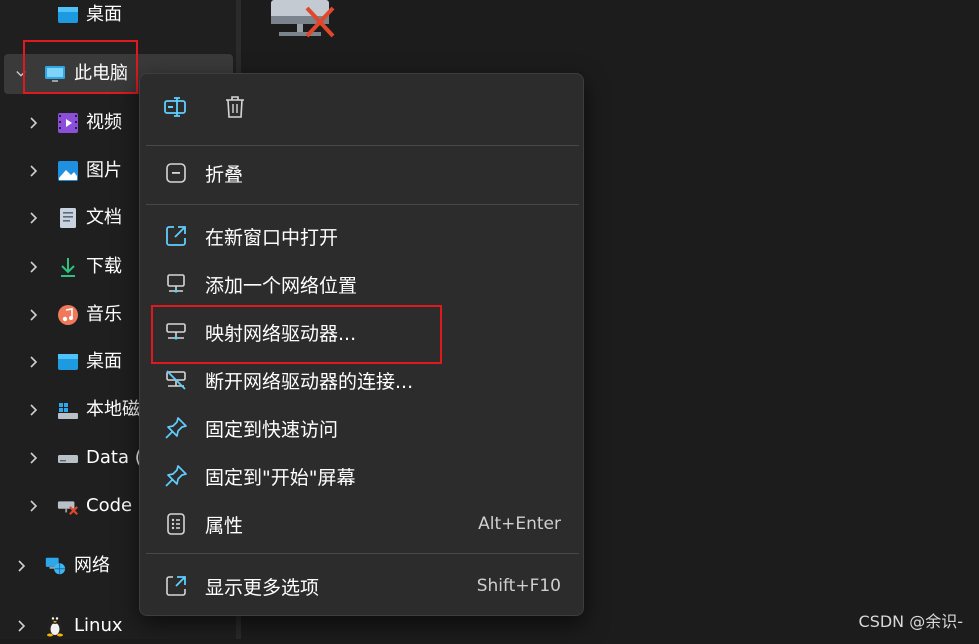 The height and width of the screenshot is (644, 979). I want to click on delete-icon, so click(235, 109).